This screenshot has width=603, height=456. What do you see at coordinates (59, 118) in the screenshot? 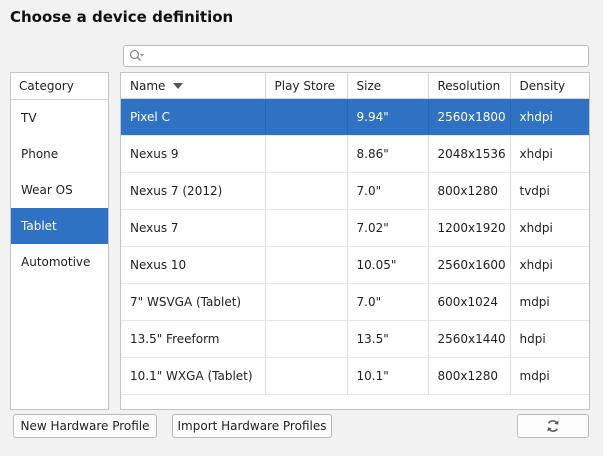
I see `category-item-tv: TV` at bounding box center [59, 118].